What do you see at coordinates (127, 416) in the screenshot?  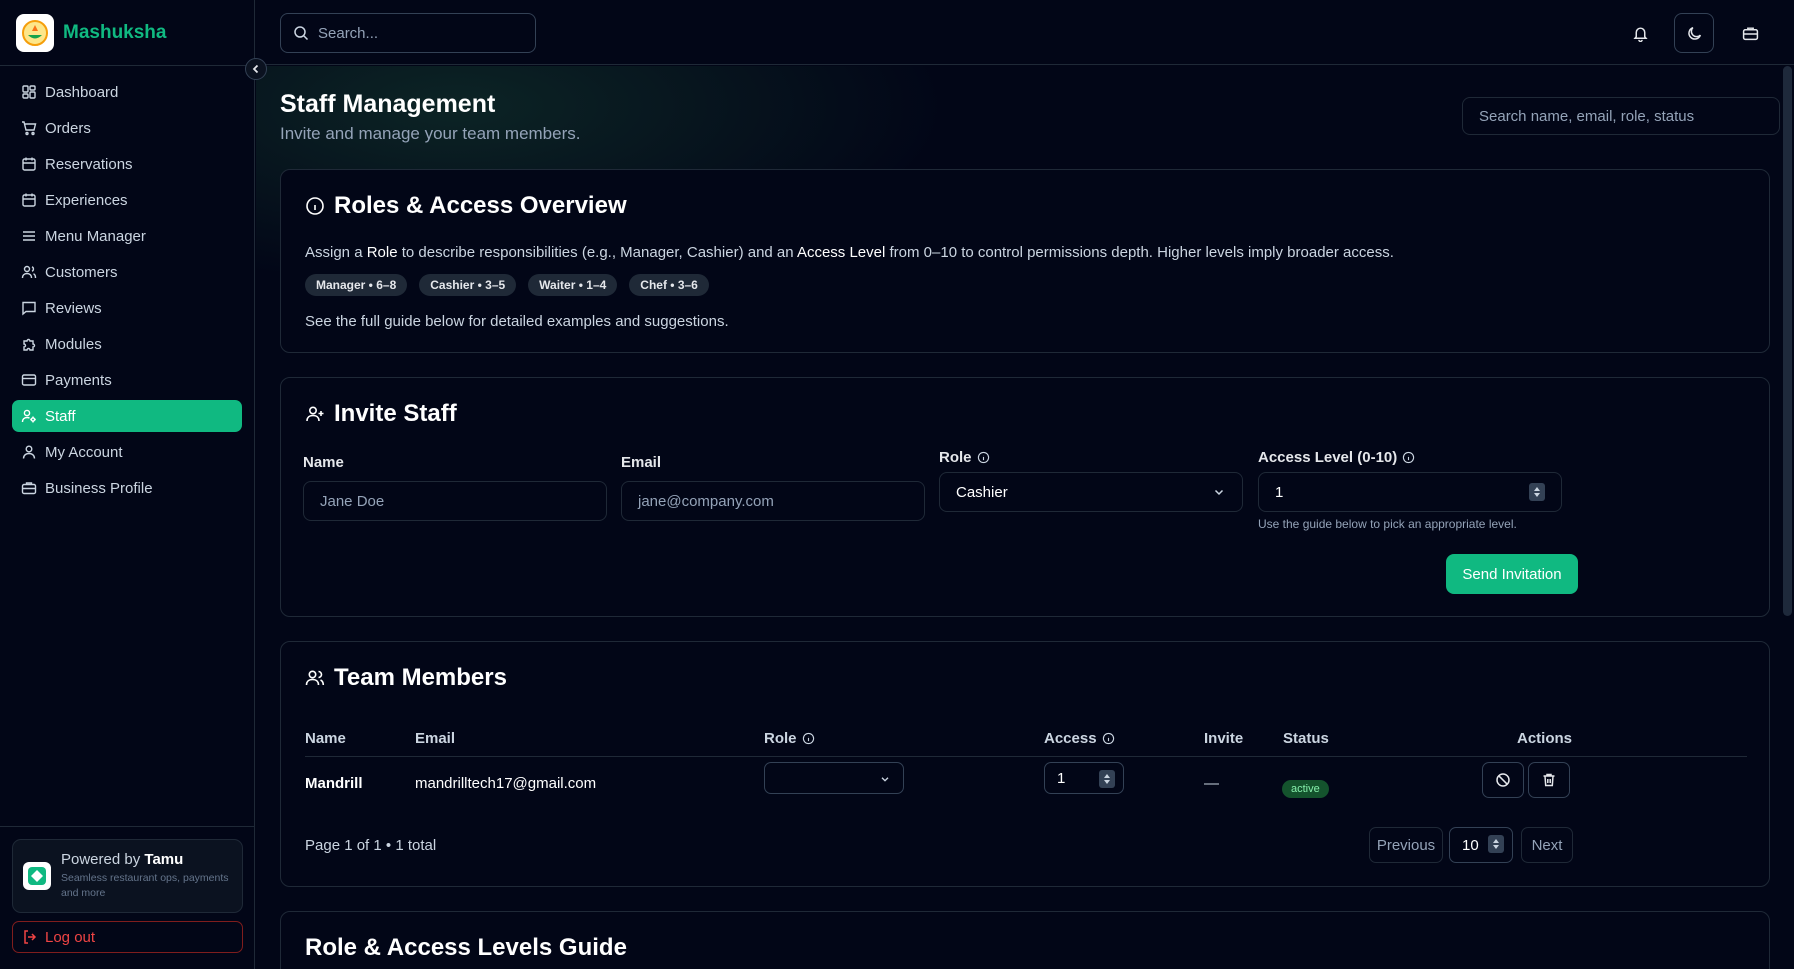 I see `sidebar-item-staff: Staff` at bounding box center [127, 416].